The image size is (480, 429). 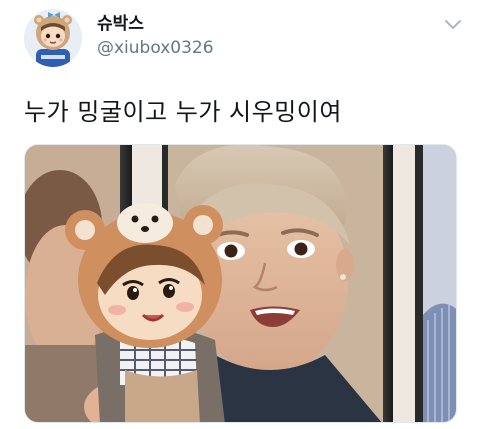 I want to click on chevron-down-icon, so click(x=453, y=25).